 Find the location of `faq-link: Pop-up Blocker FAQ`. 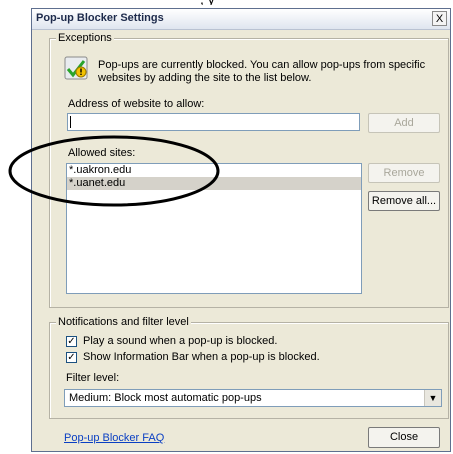

faq-link: Pop-up Blocker FAQ is located at coordinates (114, 438).